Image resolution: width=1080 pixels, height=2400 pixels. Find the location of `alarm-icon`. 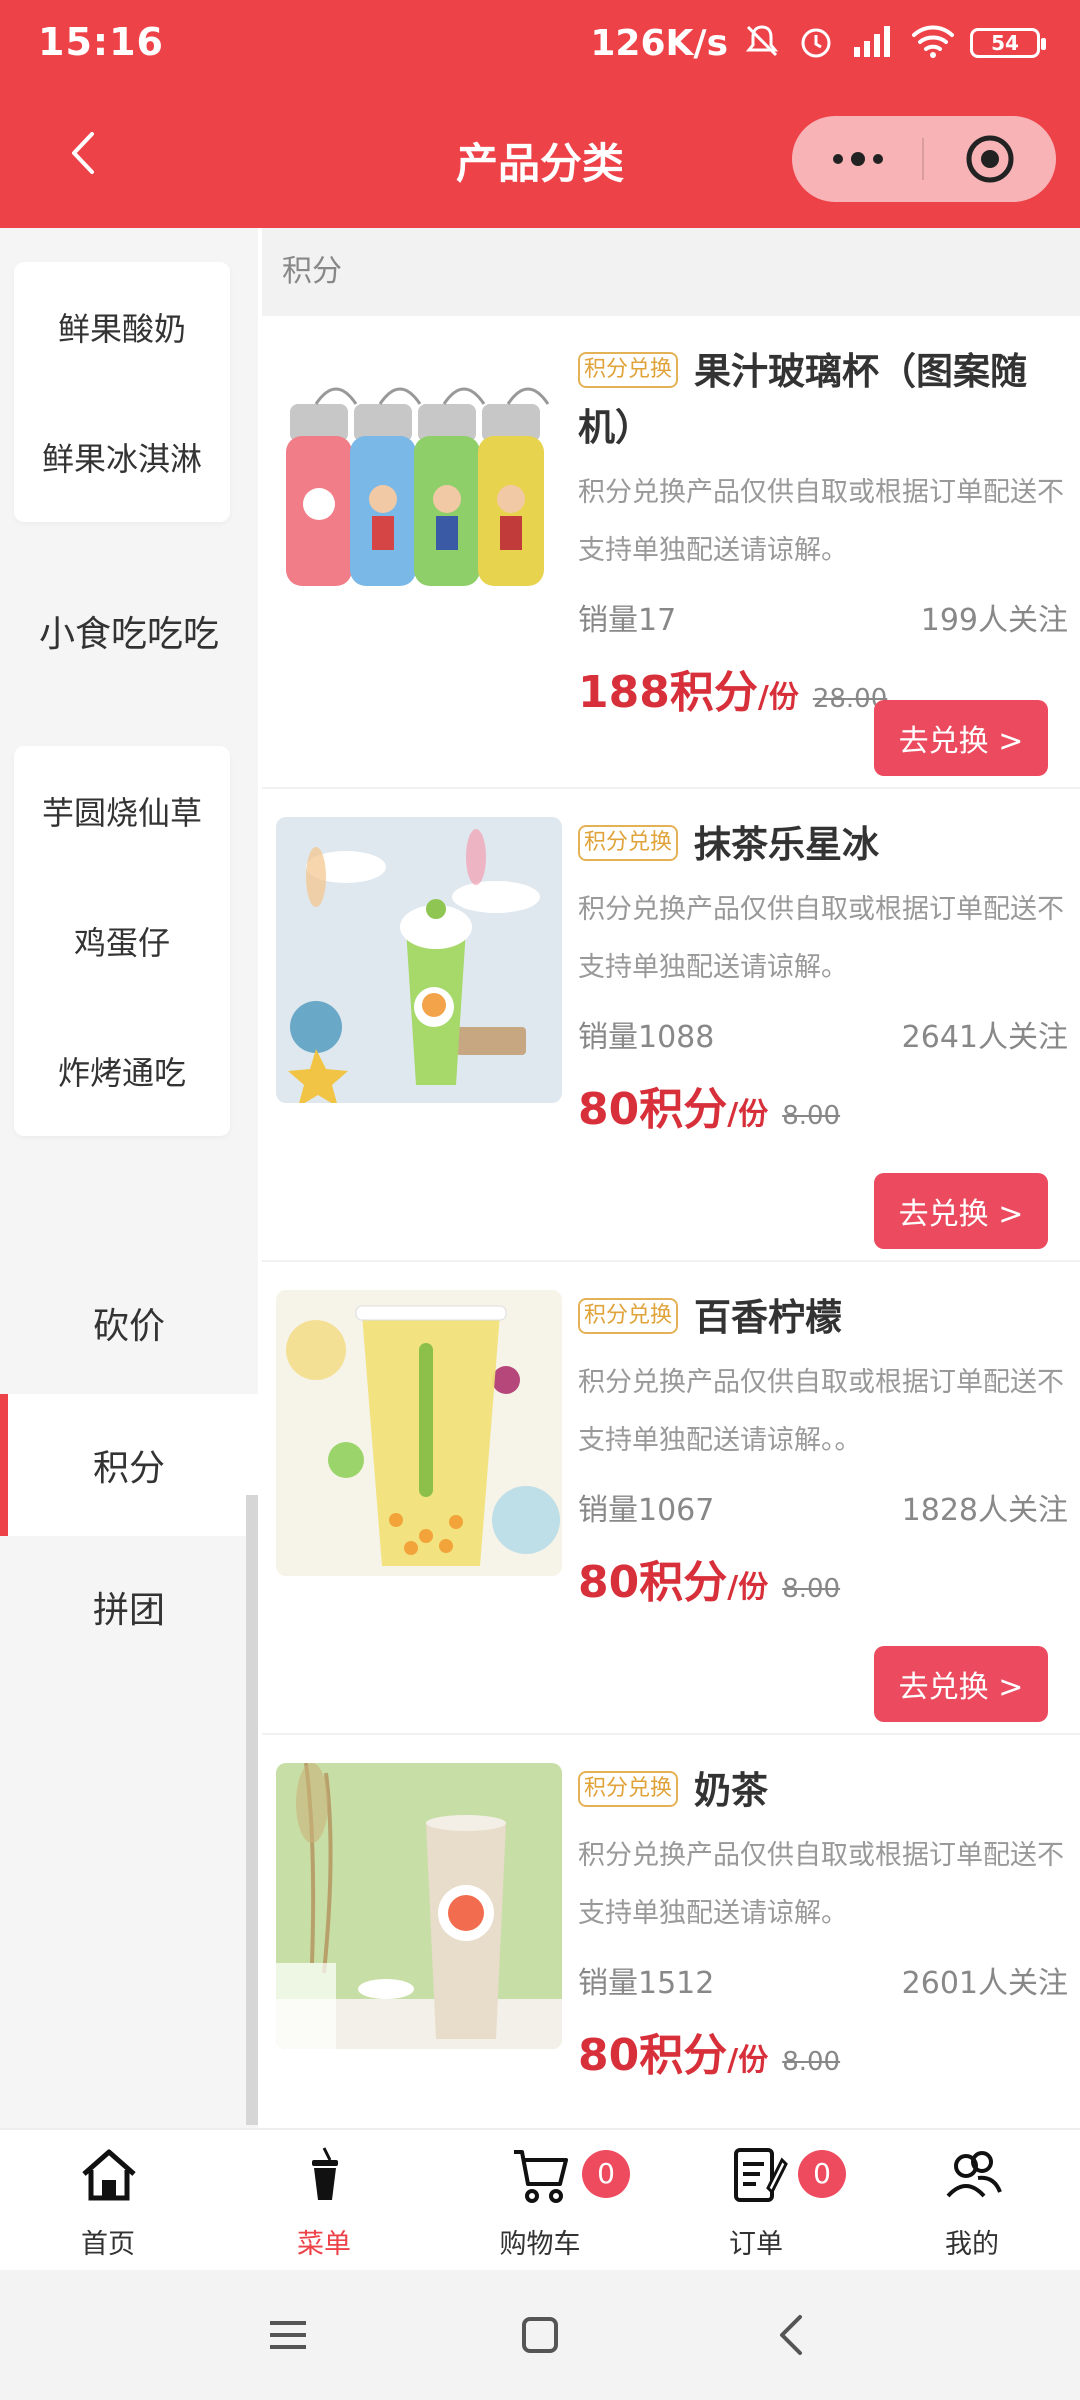

alarm-icon is located at coordinates (816, 43).